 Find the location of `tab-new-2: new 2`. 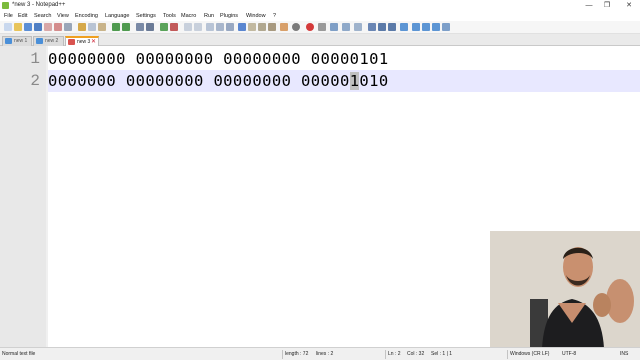

tab-new-2: new 2 is located at coordinates (48, 41).